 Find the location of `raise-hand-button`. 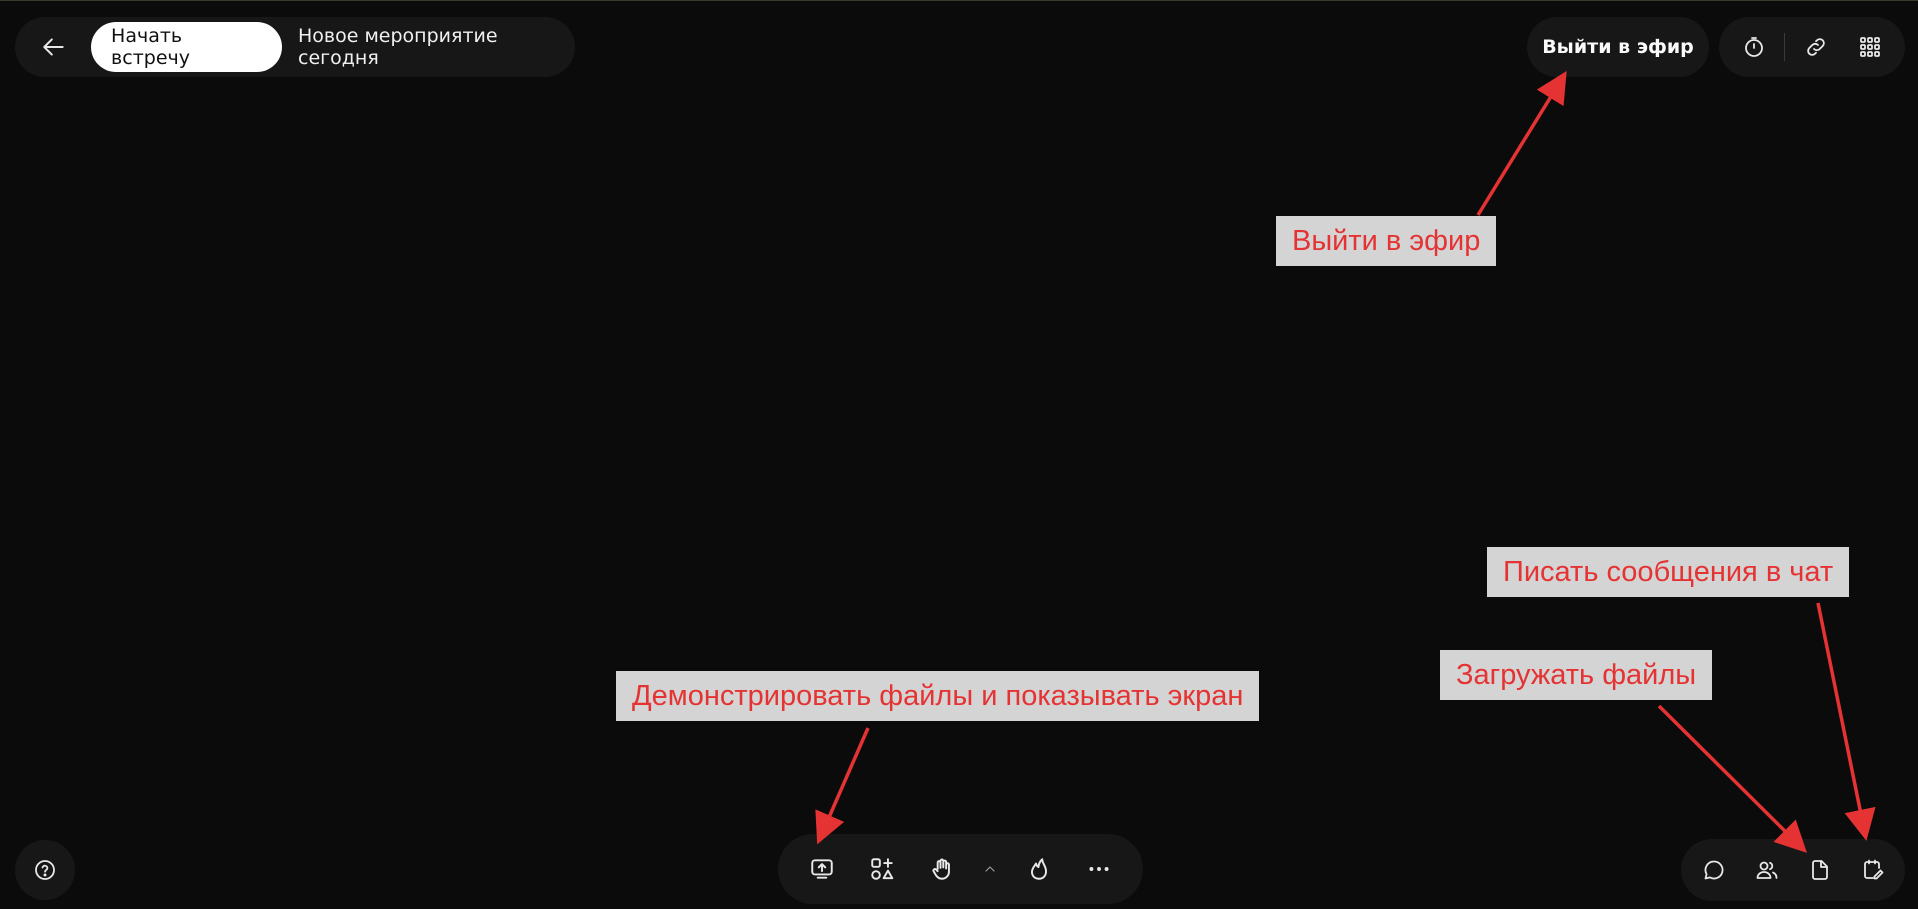

raise-hand-button is located at coordinates (942, 869).